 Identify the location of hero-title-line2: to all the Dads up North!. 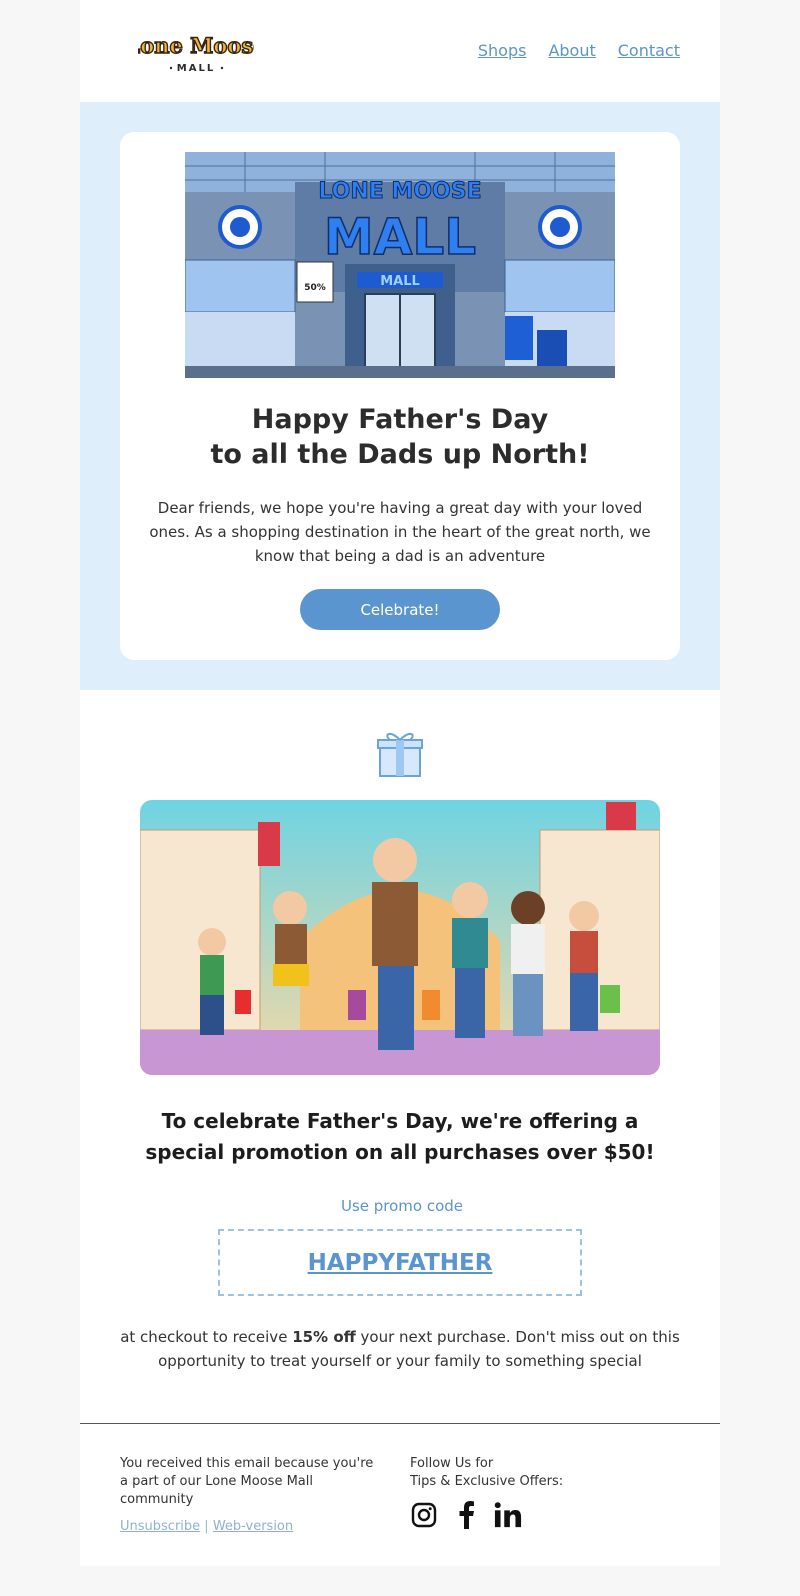
(400, 454).